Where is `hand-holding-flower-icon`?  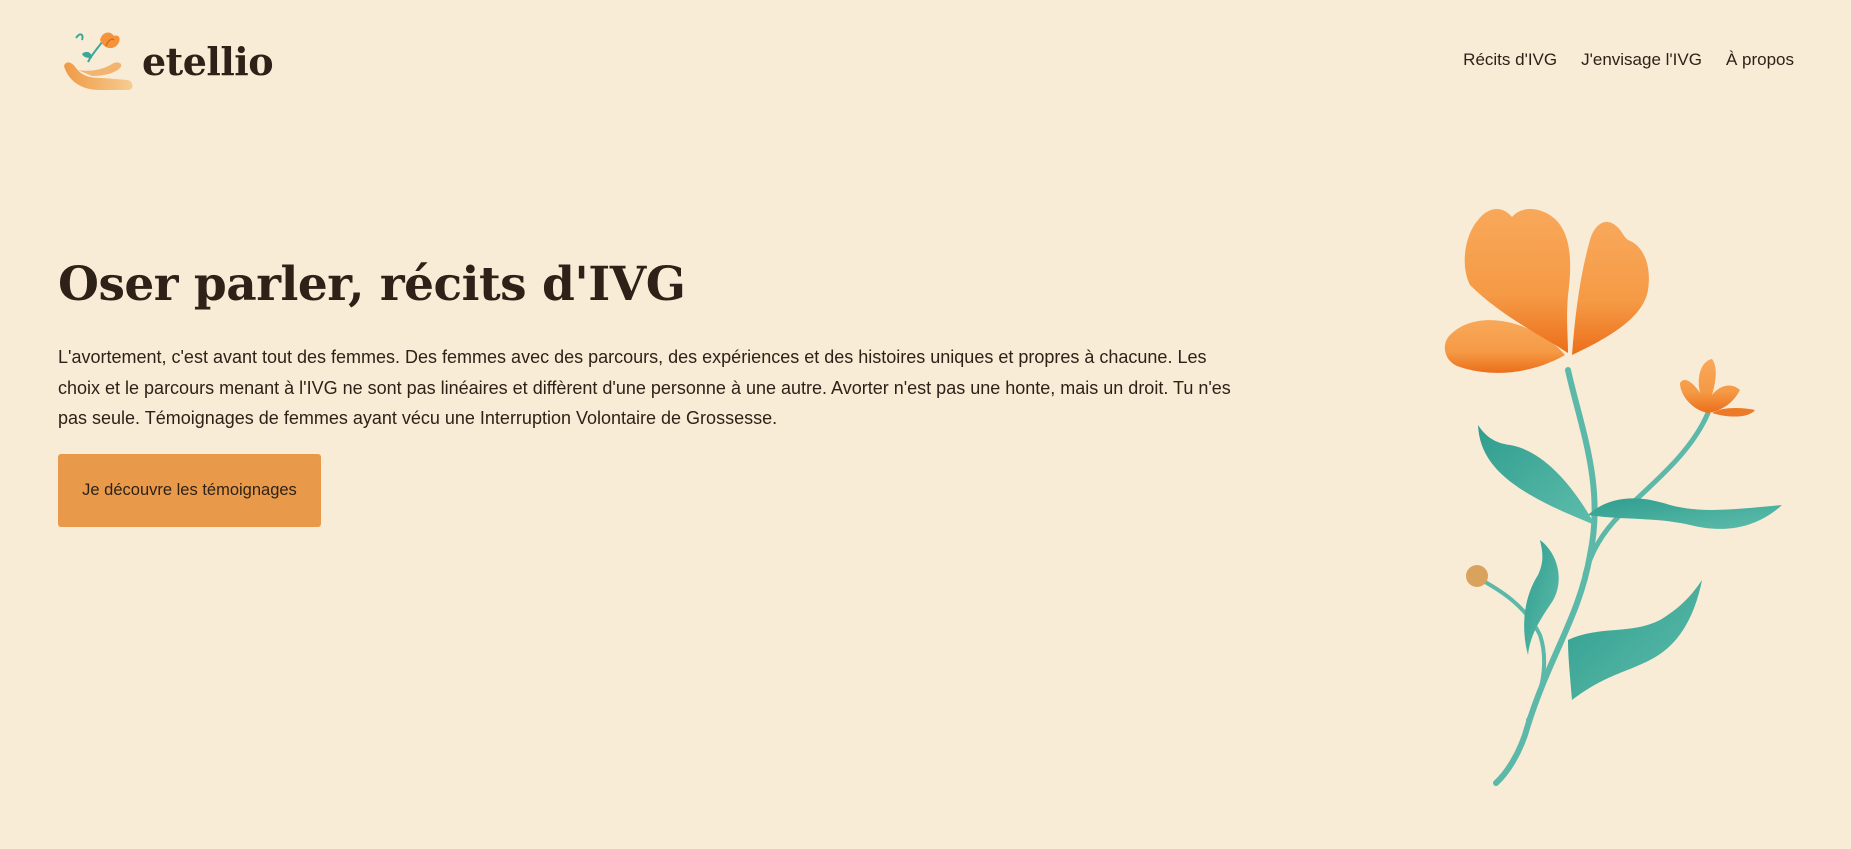
hand-holding-flower-icon is located at coordinates (98, 61).